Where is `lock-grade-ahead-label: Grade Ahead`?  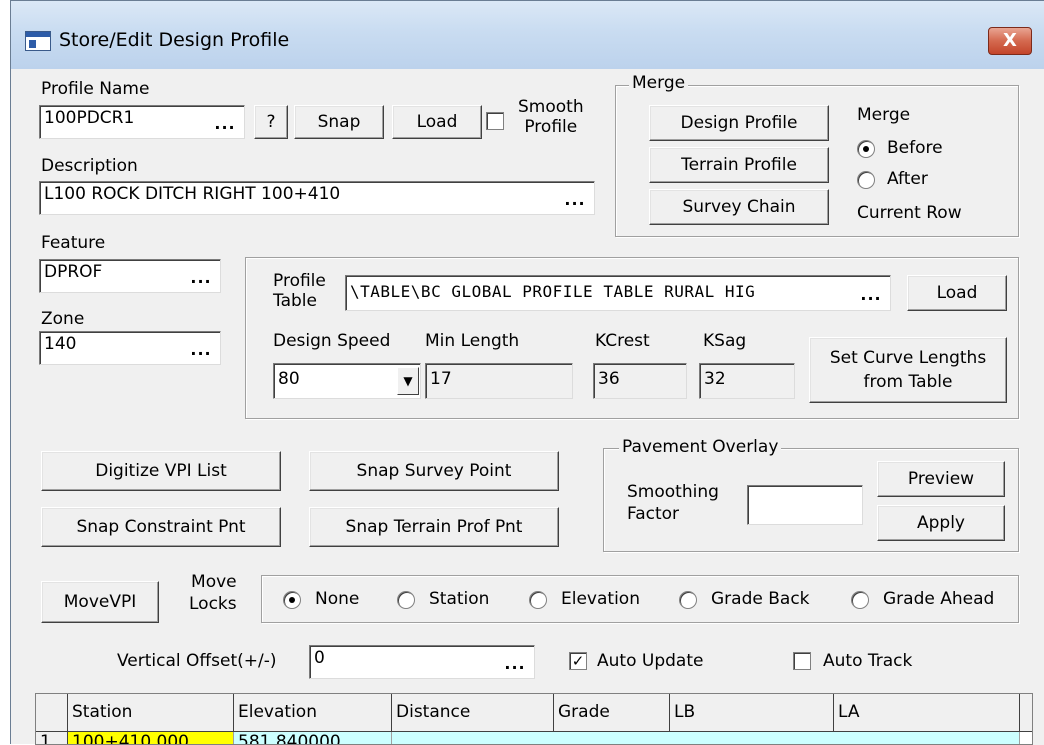 lock-grade-ahead-label: Grade Ahead is located at coordinates (939, 599).